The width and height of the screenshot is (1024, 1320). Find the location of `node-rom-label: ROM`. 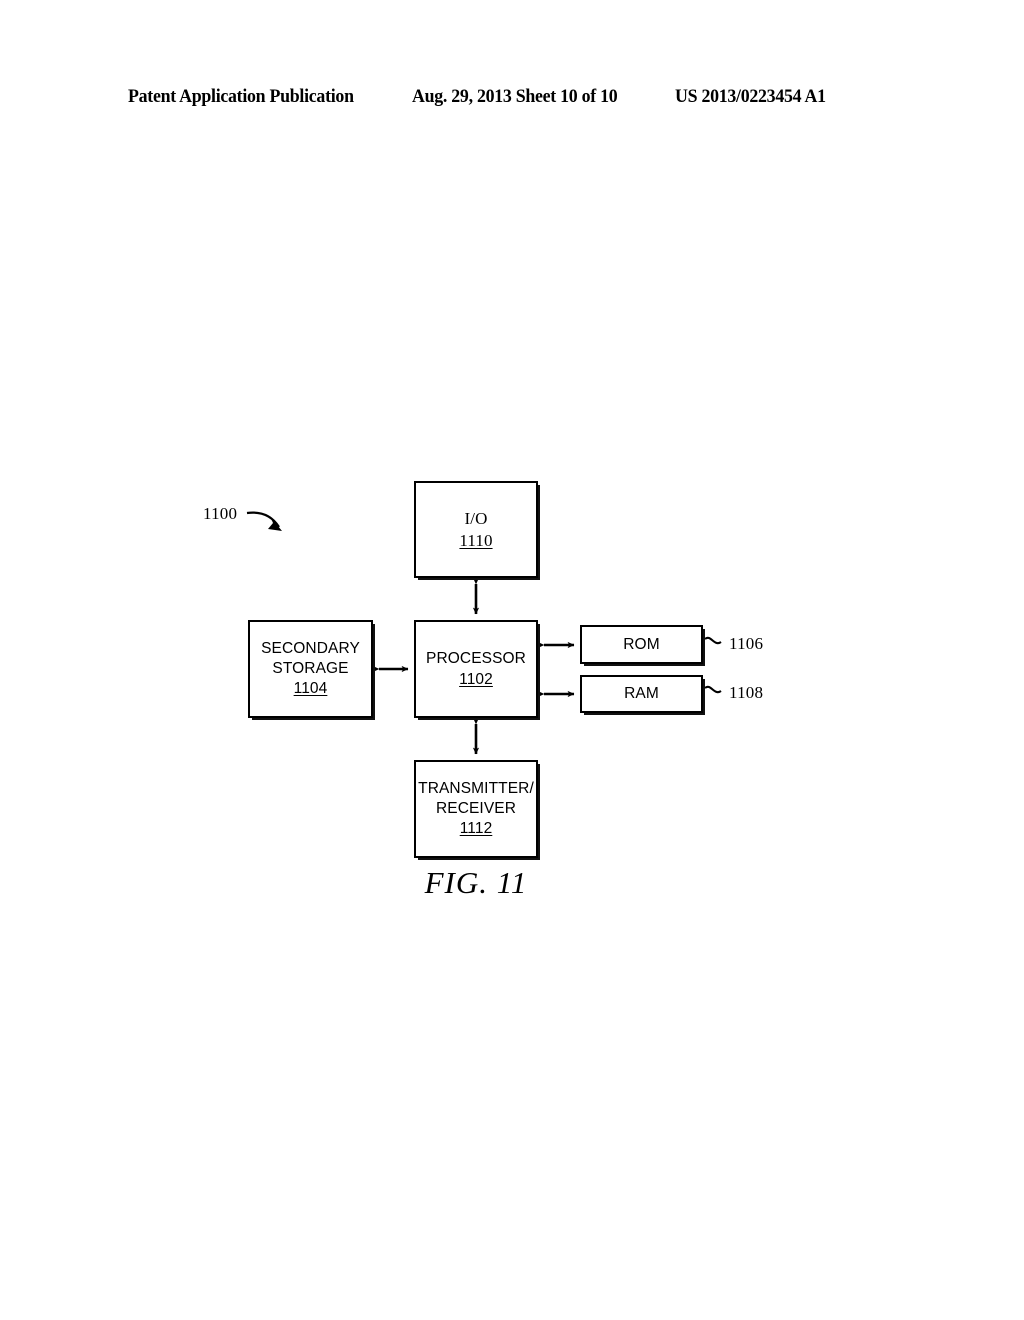

node-rom-label: ROM is located at coordinates (641, 644).